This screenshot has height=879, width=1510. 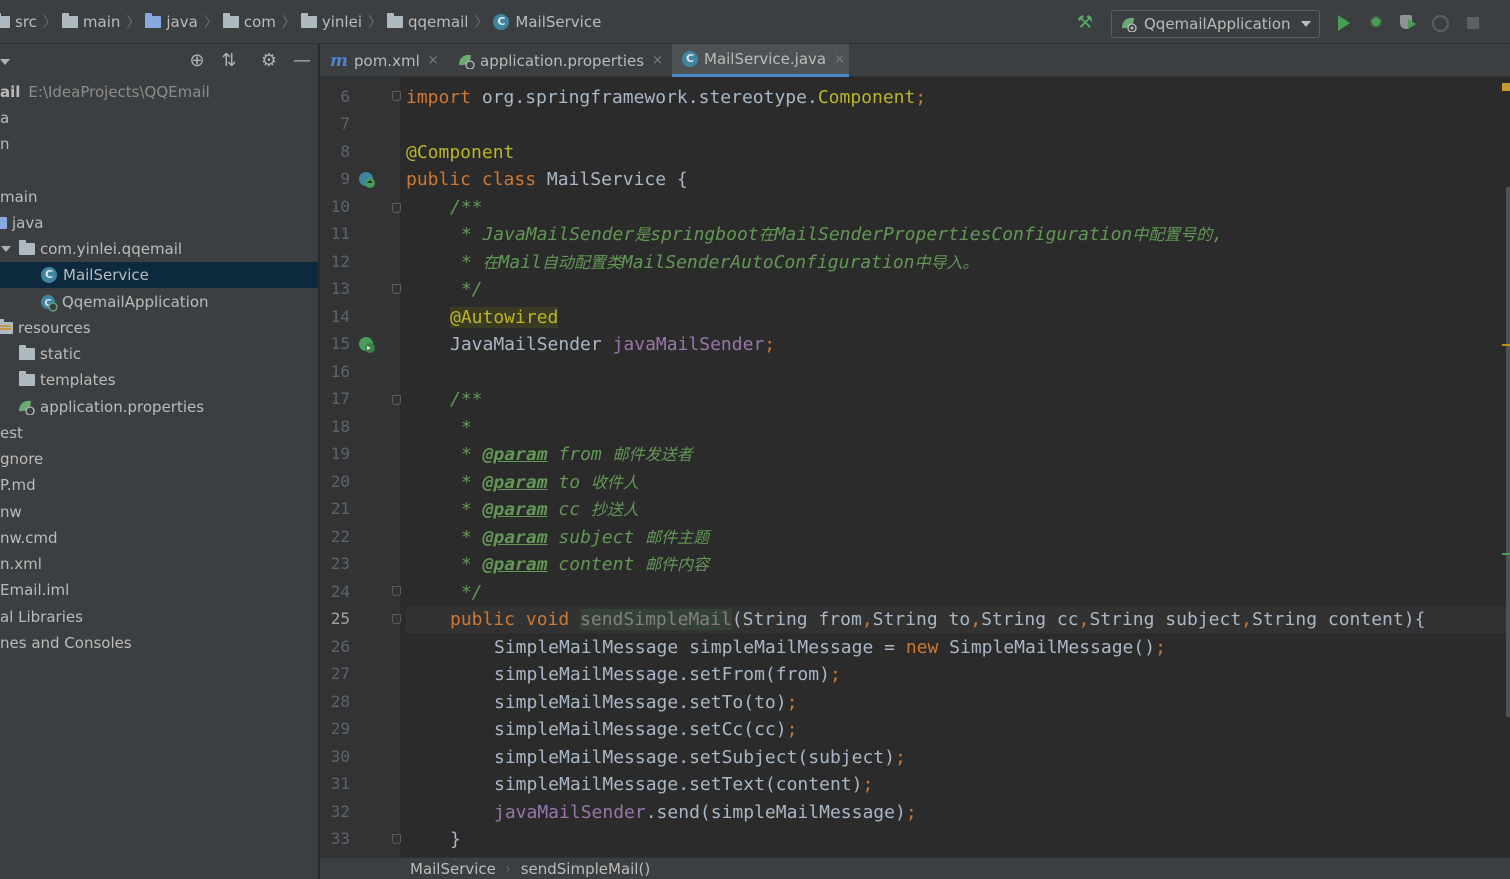 What do you see at coordinates (269, 61) in the screenshot?
I see `gear-icon: ⚙` at bounding box center [269, 61].